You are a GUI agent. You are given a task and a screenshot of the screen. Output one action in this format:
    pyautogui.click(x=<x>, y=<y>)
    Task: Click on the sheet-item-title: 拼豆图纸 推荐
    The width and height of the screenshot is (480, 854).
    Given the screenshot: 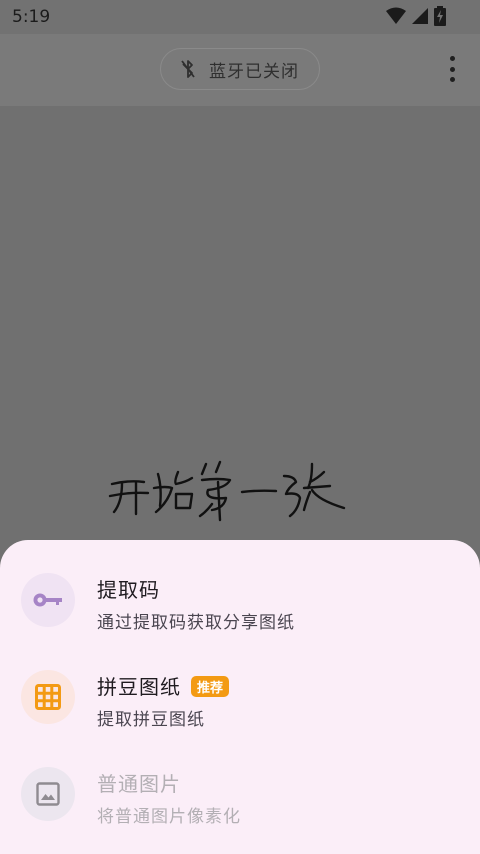 What is the action you would take?
    pyautogui.click(x=163, y=685)
    